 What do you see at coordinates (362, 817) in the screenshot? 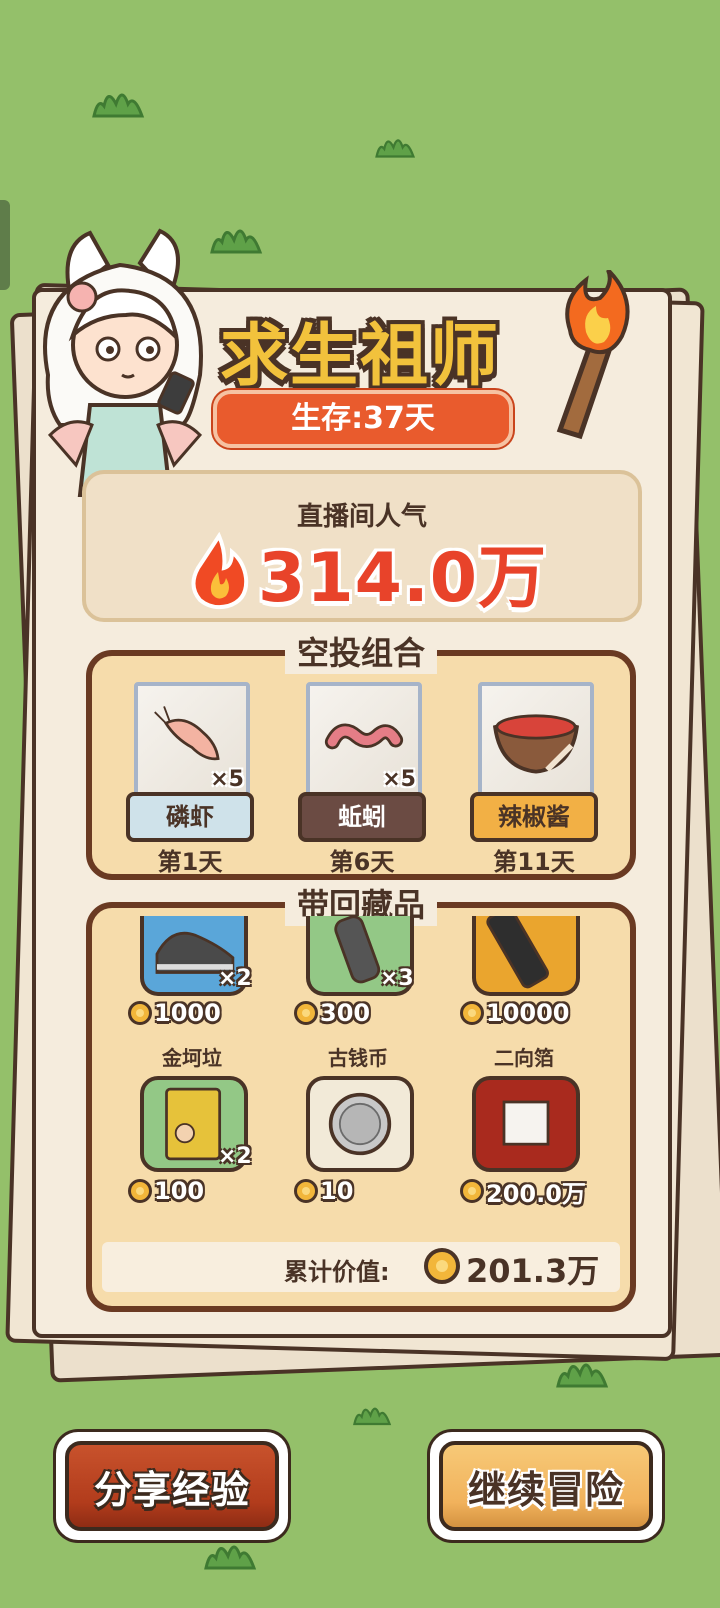
I see `airdrop-item-name: 蚯蚓` at bounding box center [362, 817].